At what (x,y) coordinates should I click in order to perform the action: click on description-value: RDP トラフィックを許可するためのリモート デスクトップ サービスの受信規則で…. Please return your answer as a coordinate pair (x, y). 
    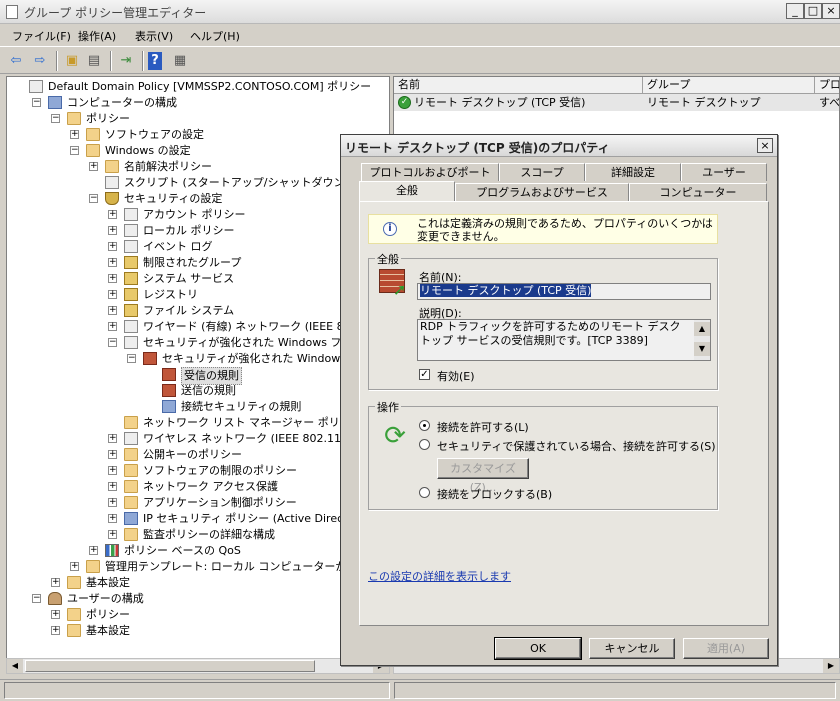
    Looking at the image, I should click on (550, 333).